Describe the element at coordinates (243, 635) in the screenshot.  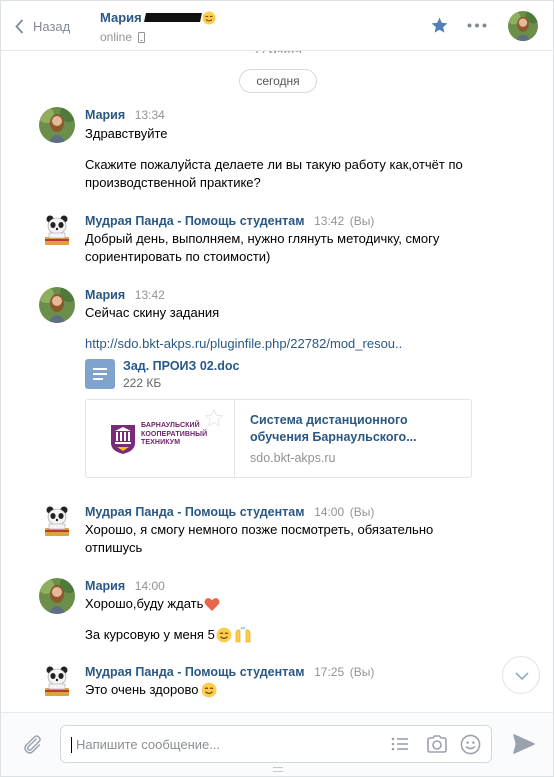
I see `raised-hands-emoji-icon` at that location.